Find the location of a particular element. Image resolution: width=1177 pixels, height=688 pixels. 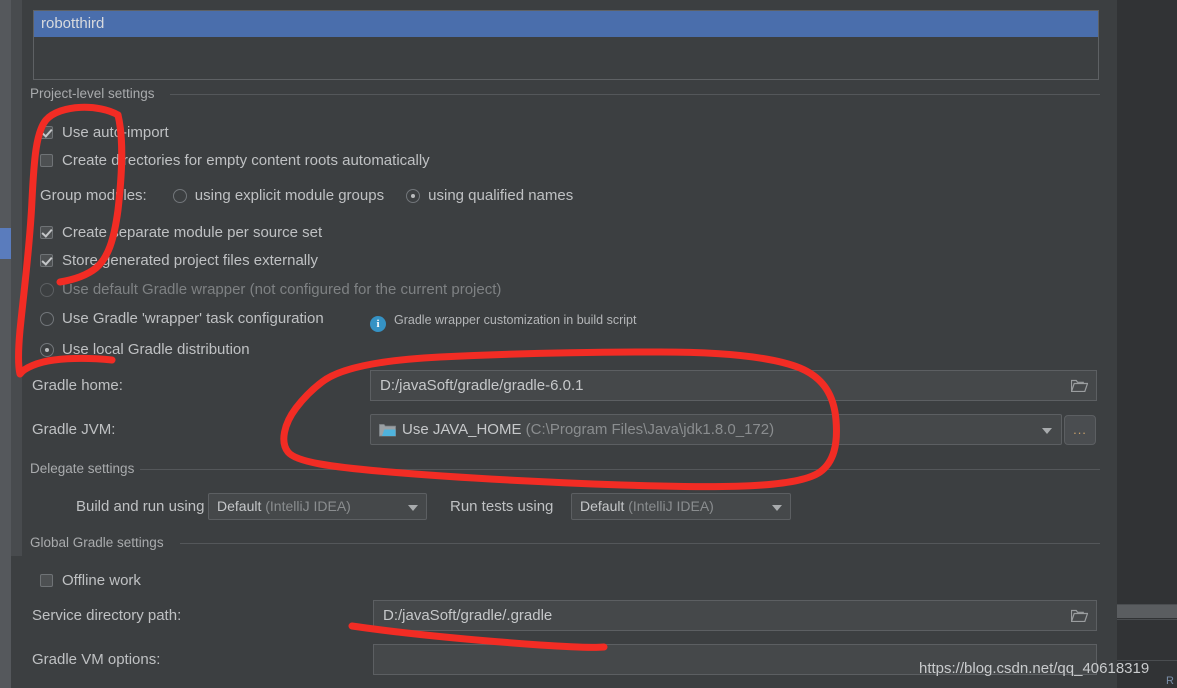

right-panel-letter: R is located at coordinates (1170, 681).